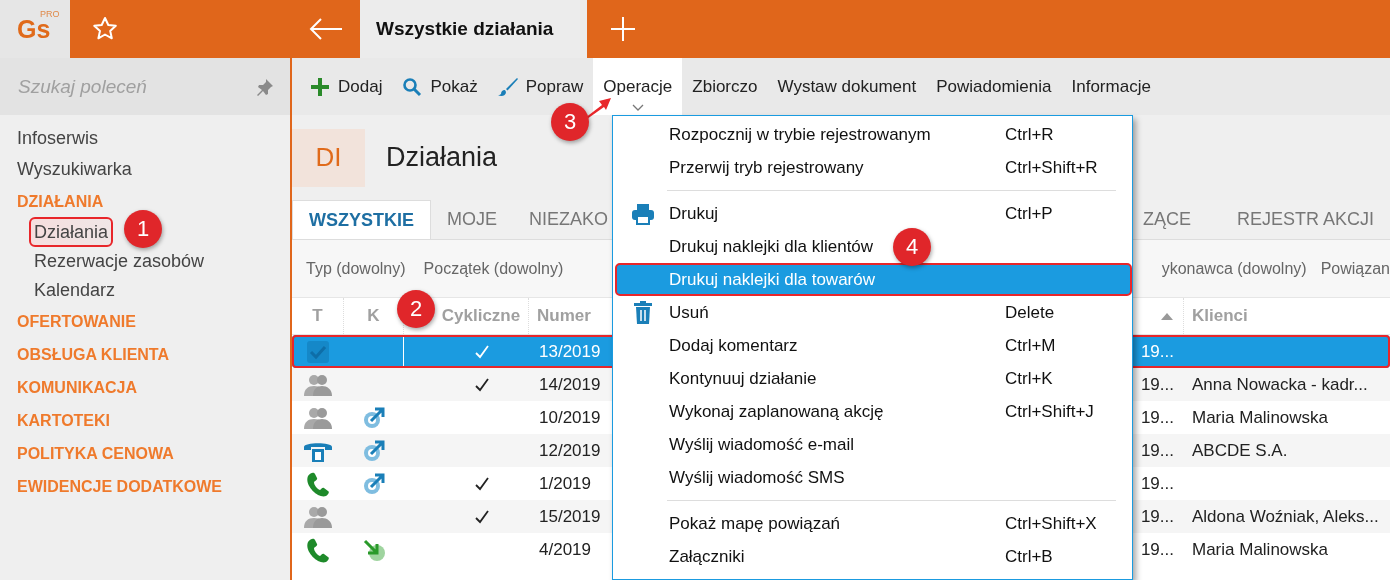 This screenshot has height=580, width=1390. Describe the element at coordinates (565, 483) in the screenshot. I see `table-cell: 1/2019` at that location.